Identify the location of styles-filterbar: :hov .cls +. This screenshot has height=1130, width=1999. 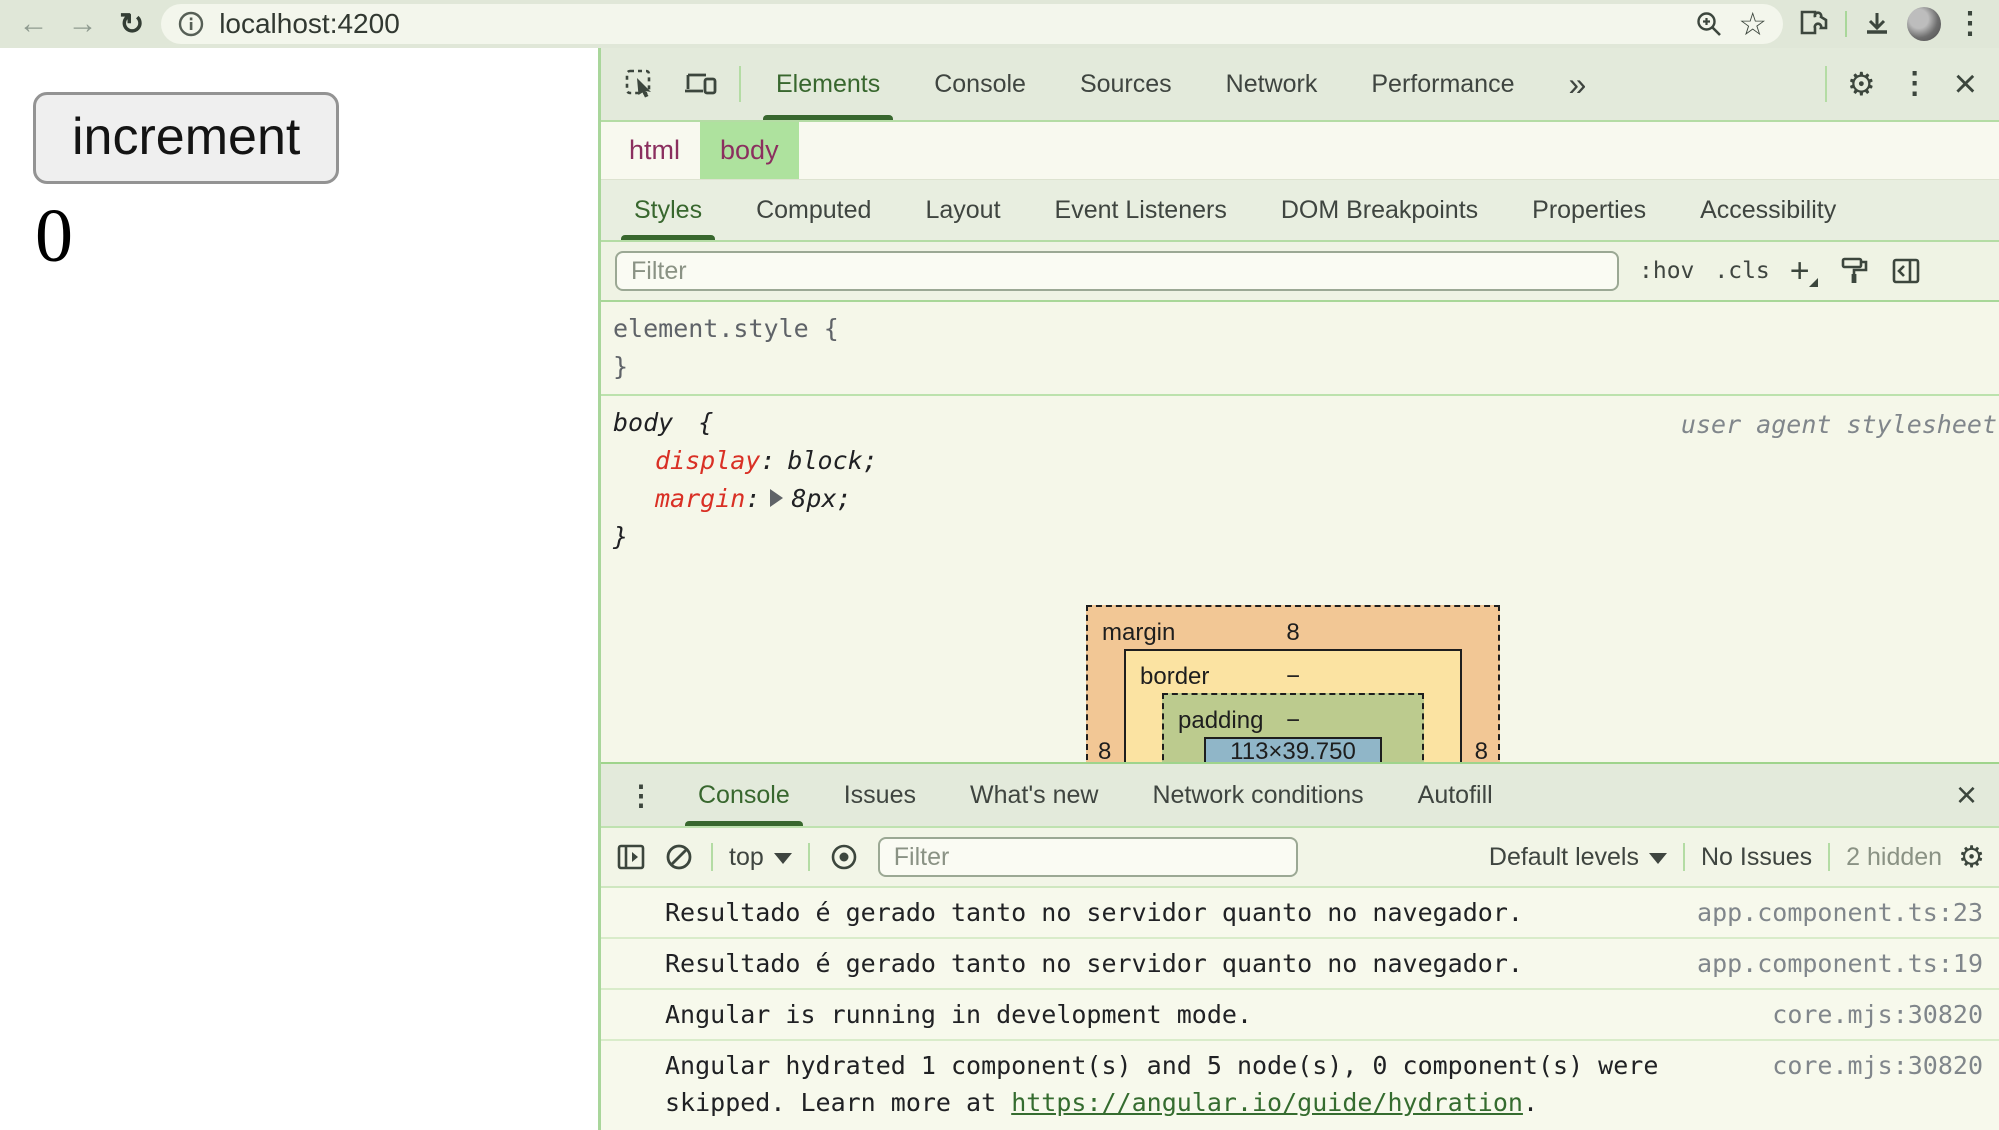
(1300, 272).